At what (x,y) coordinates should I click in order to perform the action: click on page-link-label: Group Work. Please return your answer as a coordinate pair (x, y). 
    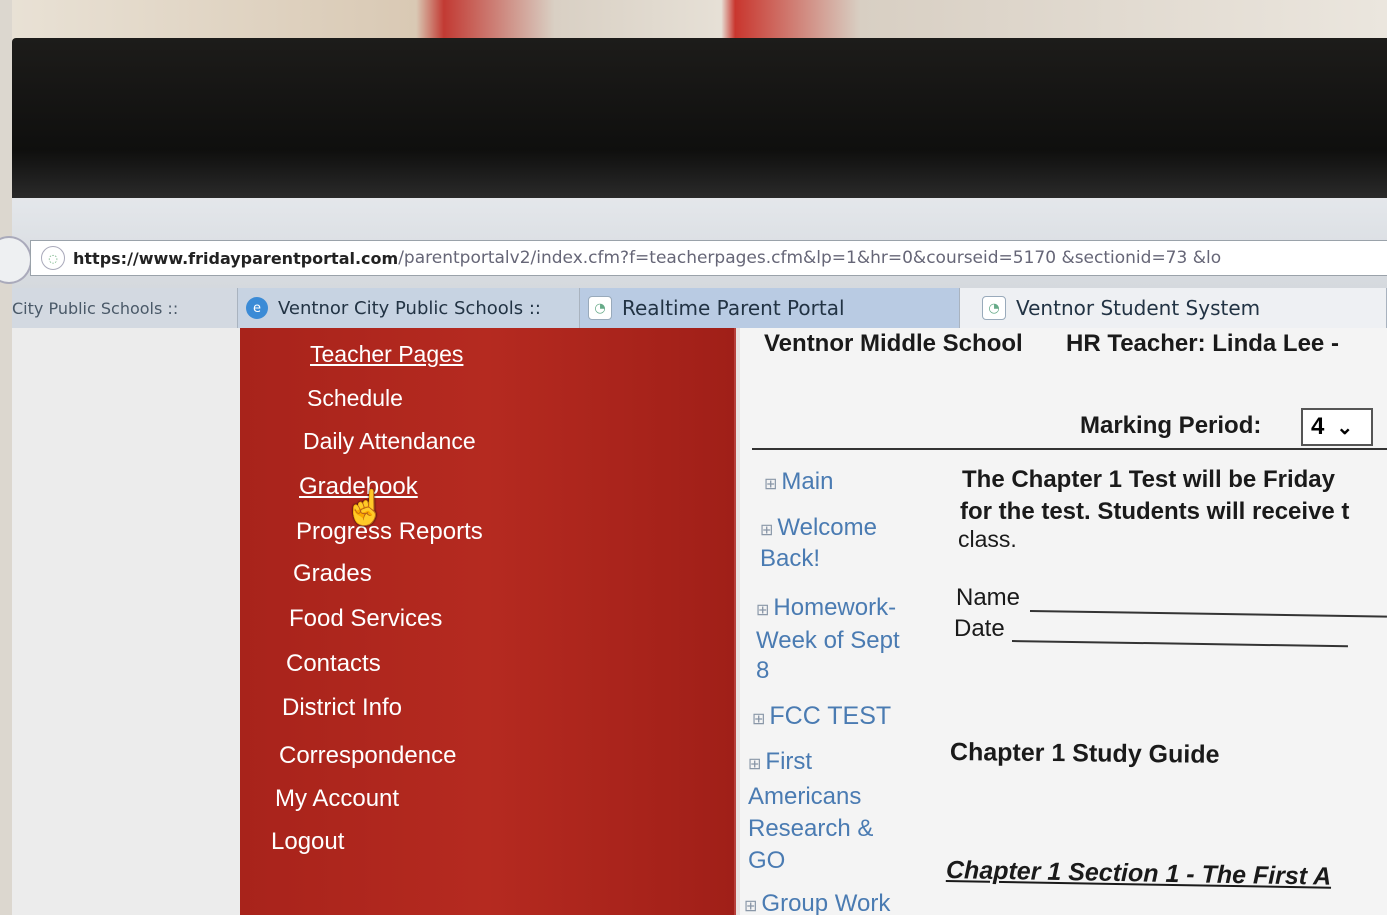
    Looking at the image, I should click on (826, 902).